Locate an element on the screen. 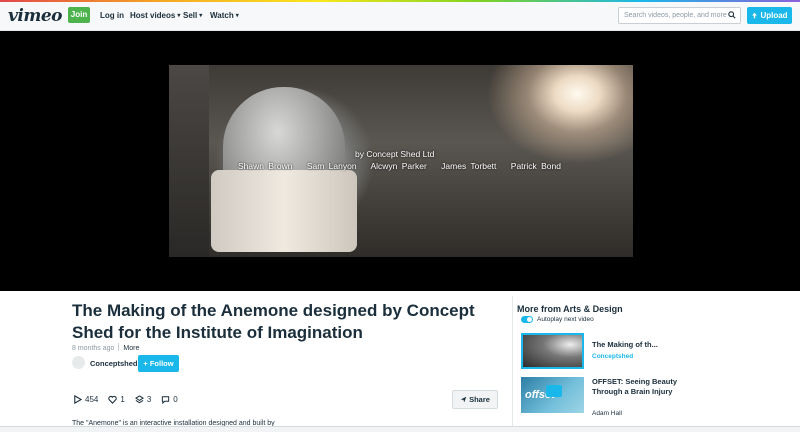 The width and height of the screenshot is (800, 432). nav-label: Host videos is located at coordinates (153, 15).